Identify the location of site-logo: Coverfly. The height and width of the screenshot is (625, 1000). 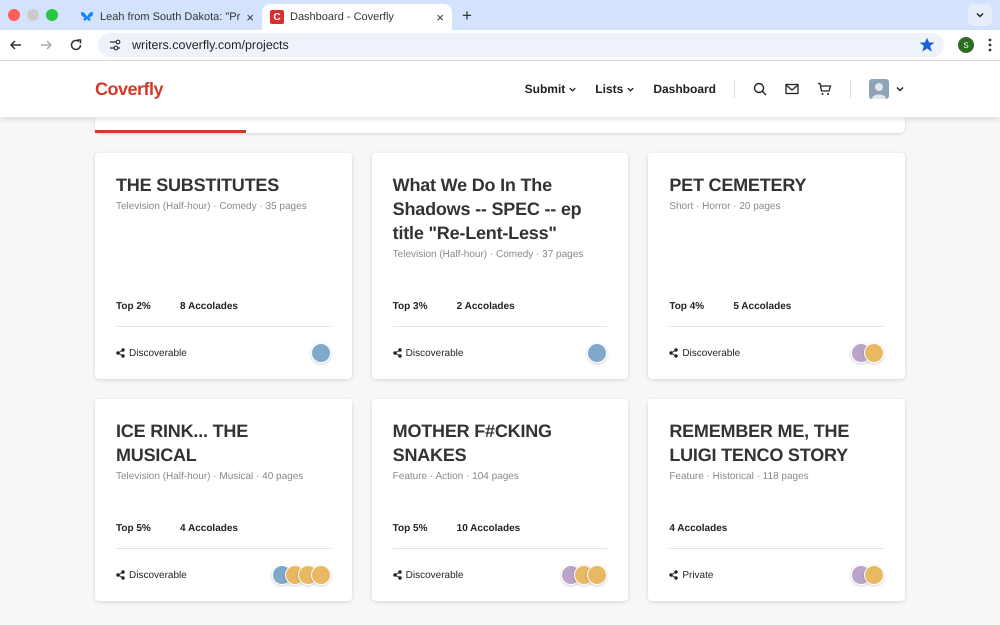
(129, 89).